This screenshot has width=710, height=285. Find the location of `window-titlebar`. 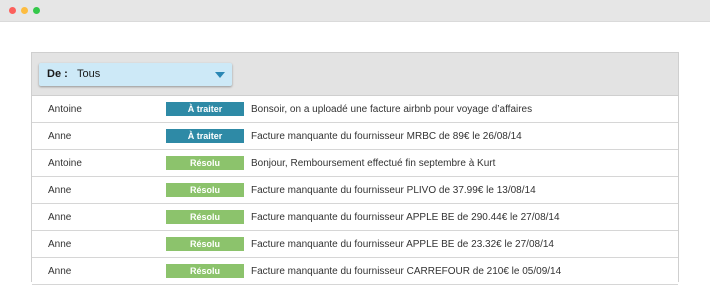

window-titlebar is located at coordinates (355, 11).